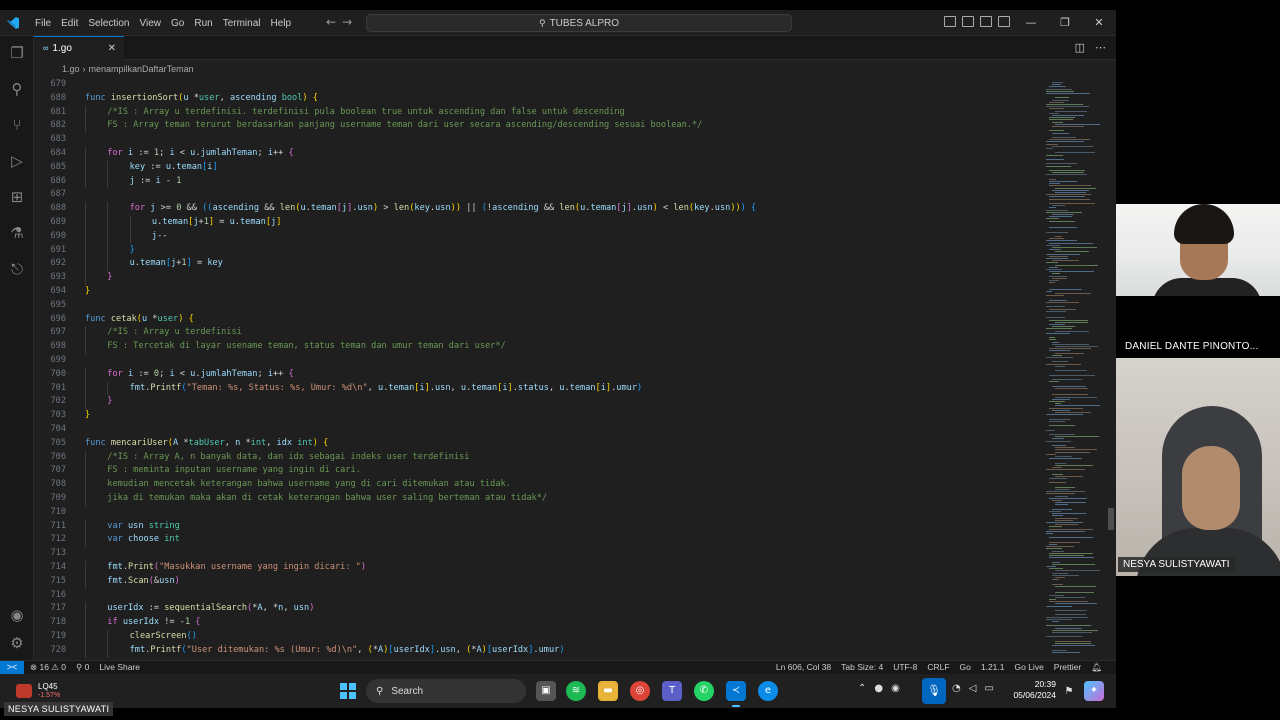  I want to click on spotify-icon: ≋, so click(576, 691).